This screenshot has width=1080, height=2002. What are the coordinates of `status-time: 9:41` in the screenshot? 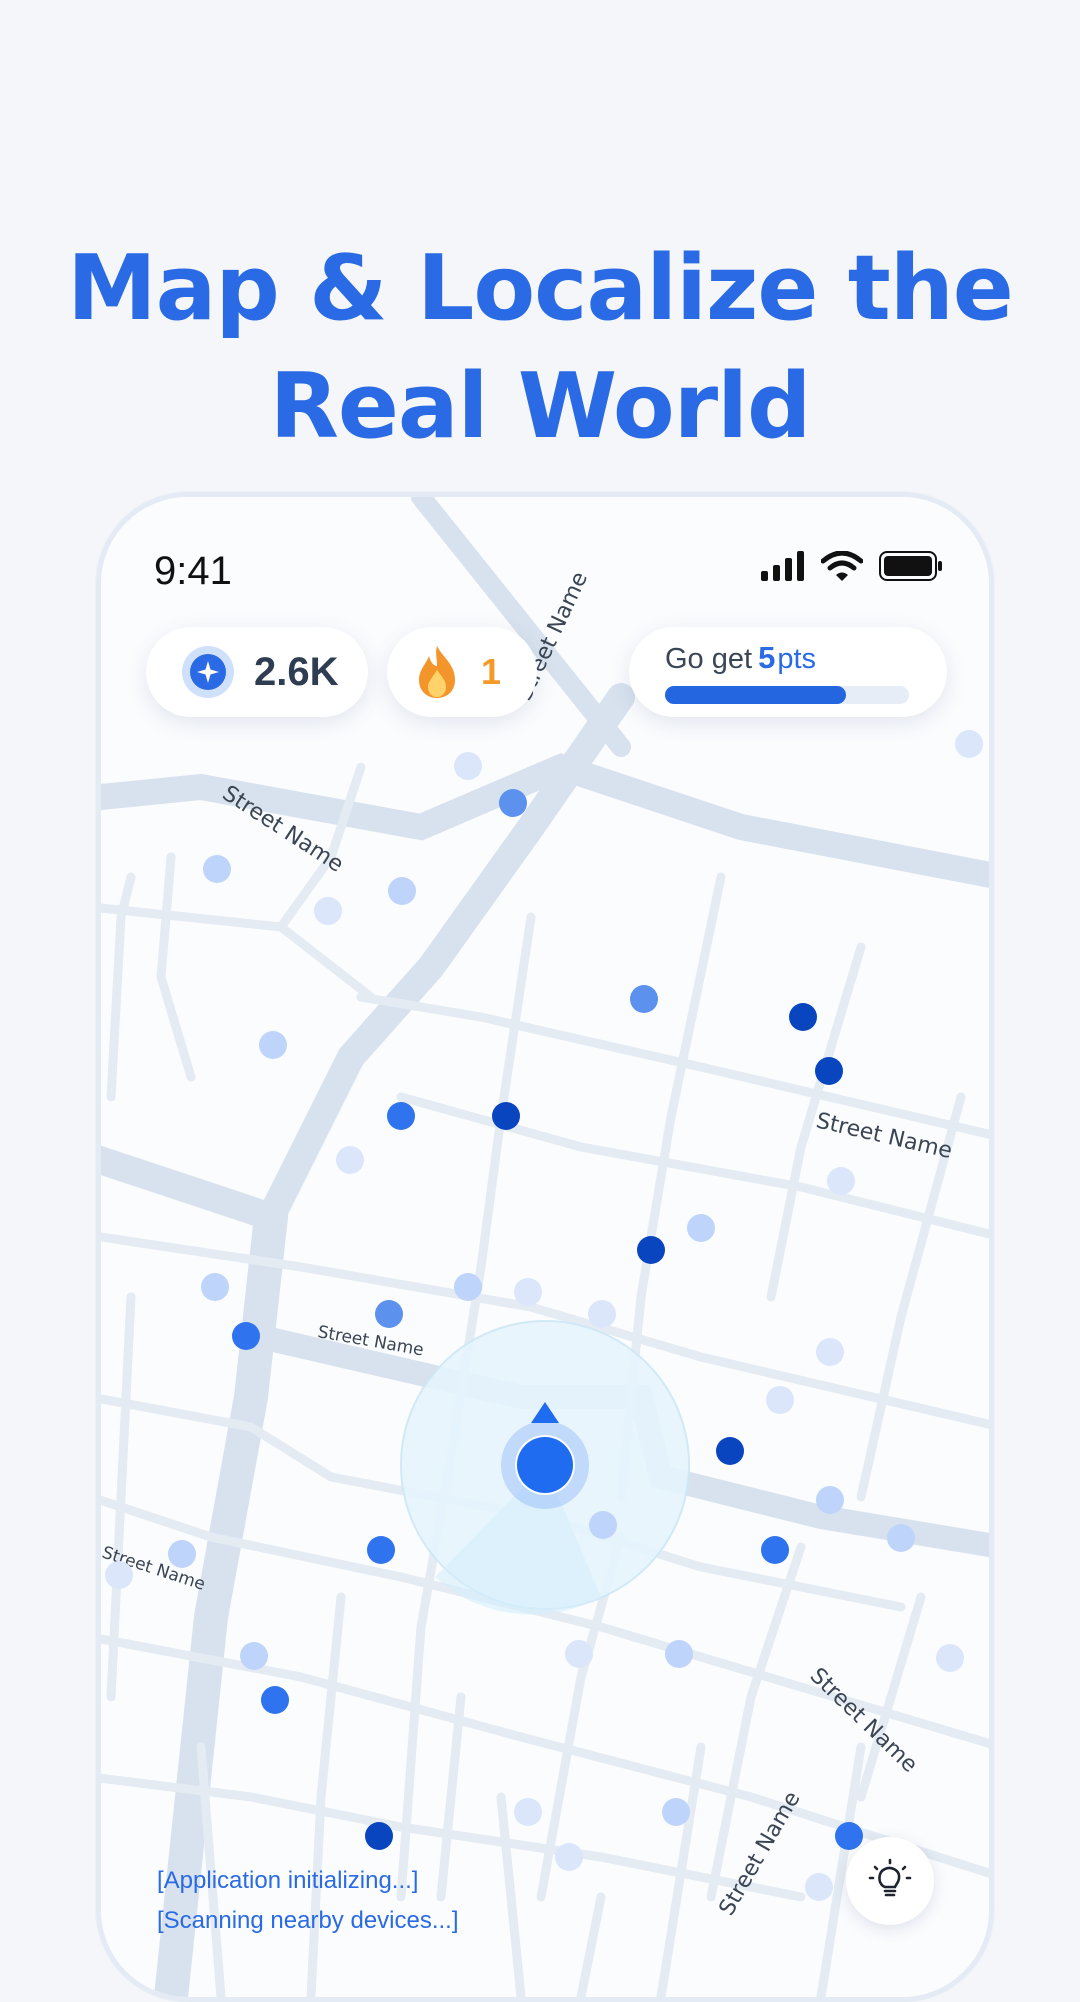 It's located at (193, 571).